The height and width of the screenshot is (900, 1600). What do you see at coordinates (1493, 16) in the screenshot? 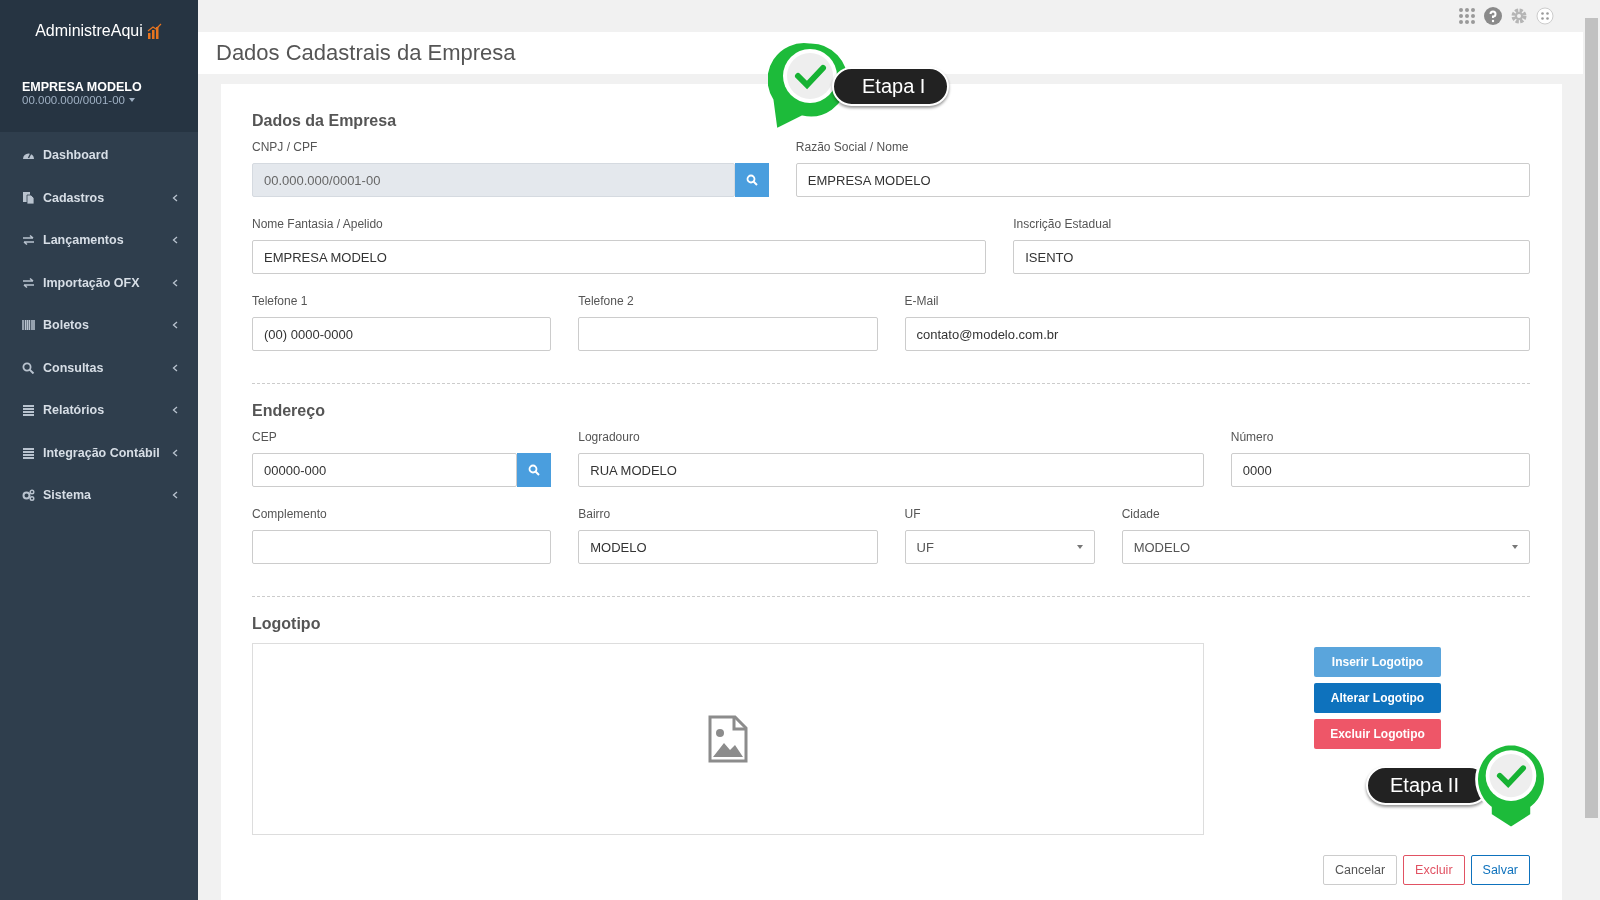
I see `help-icon` at bounding box center [1493, 16].